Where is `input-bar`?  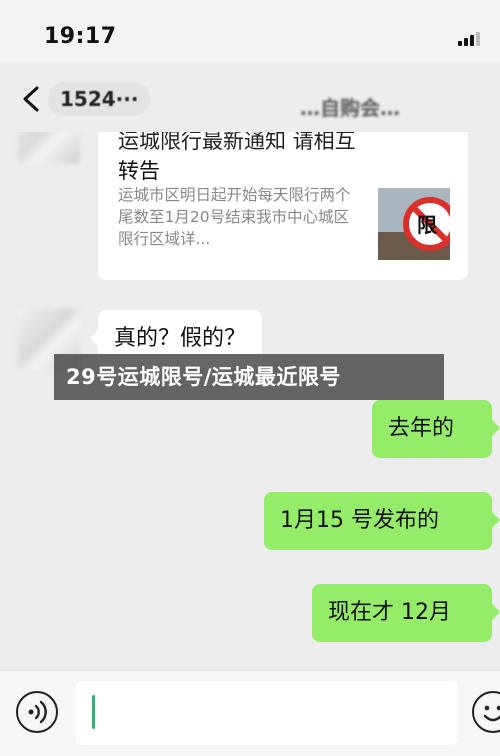
input-bar is located at coordinates (250, 713).